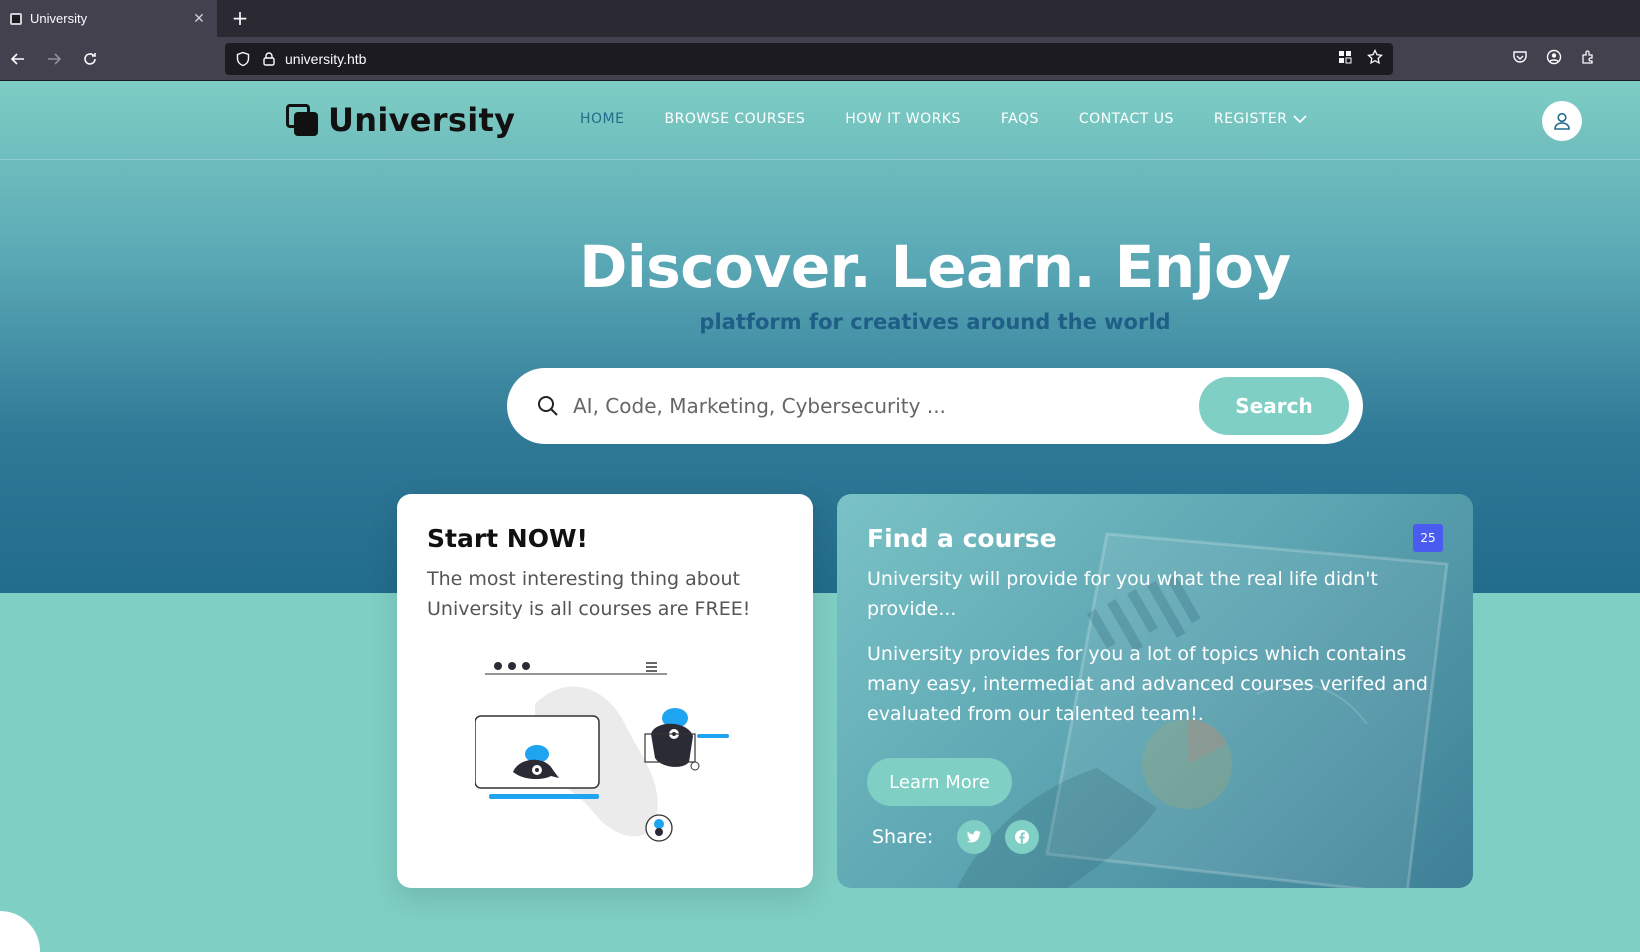  Describe the element at coordinates (59, 18) in the screenshot. I see `tab-title: University` at that location.